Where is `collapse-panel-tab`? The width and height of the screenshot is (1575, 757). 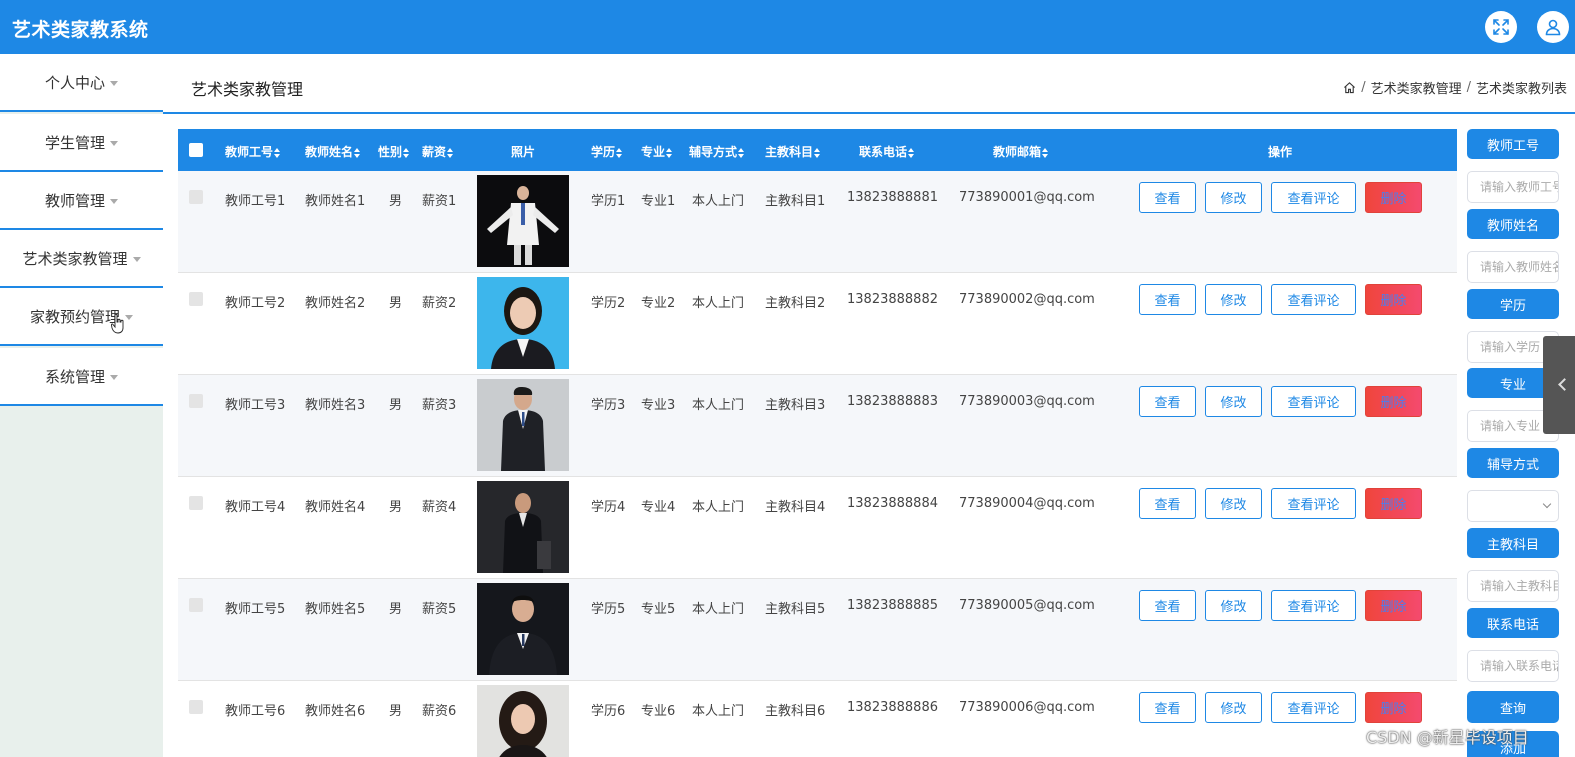
collapse-panel-tab is located at coordinates (1559, 385).